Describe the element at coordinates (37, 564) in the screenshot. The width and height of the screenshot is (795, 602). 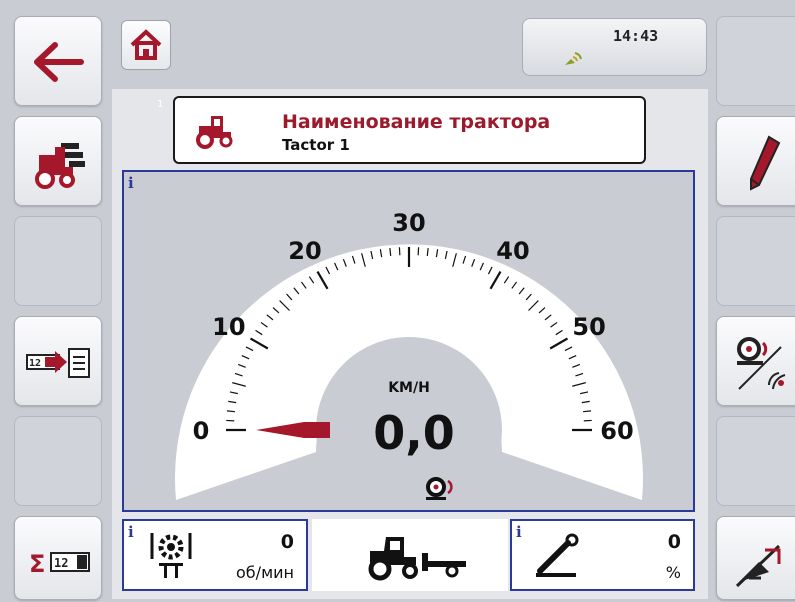
I see `svg-text: Σ` at that location.